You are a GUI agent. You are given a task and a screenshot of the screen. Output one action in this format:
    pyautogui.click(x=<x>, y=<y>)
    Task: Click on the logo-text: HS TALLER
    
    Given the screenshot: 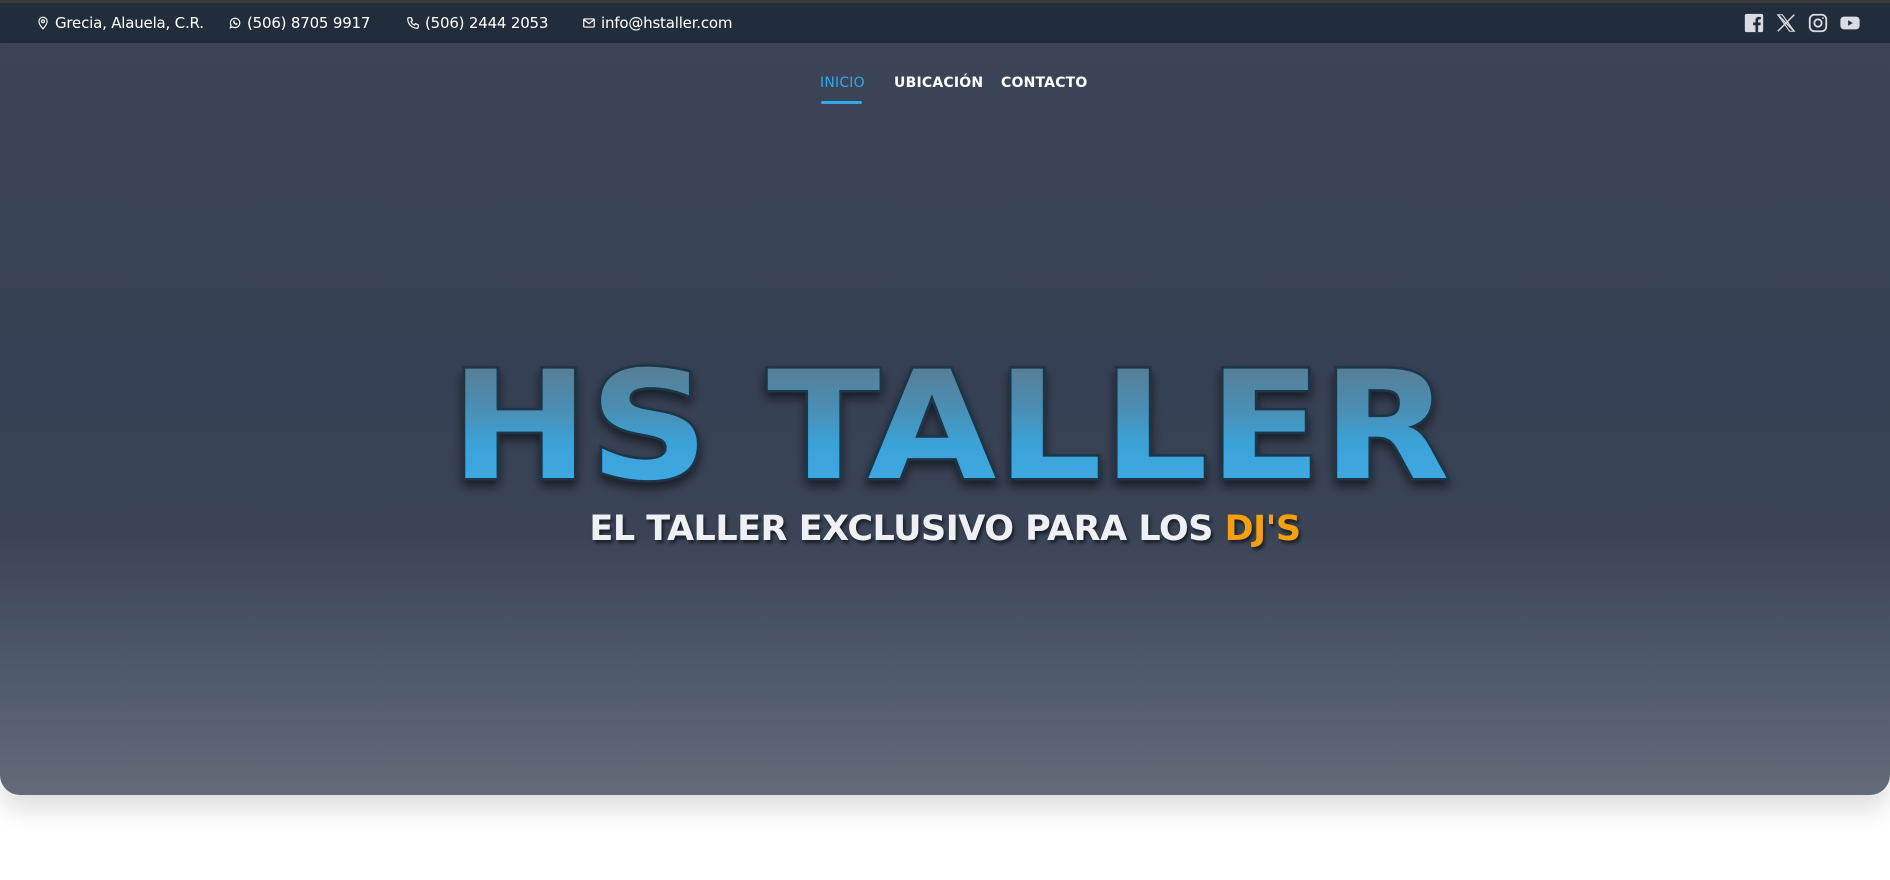 What is the action you would take?
    pyautogui.click(x=950, y=421)
    